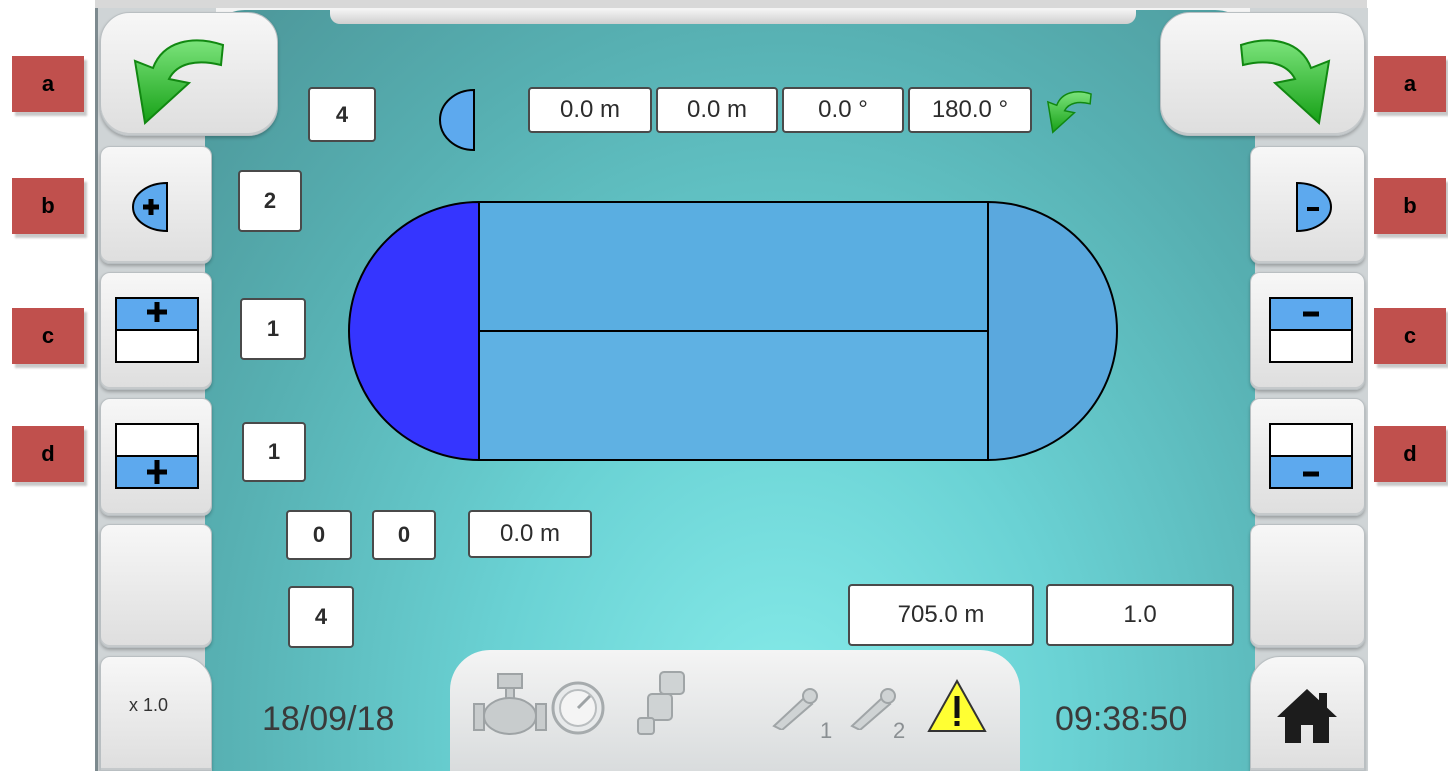  Describe the element at coordinates (273, 329) in the screenshot. I see `count-c: 1` at that location.